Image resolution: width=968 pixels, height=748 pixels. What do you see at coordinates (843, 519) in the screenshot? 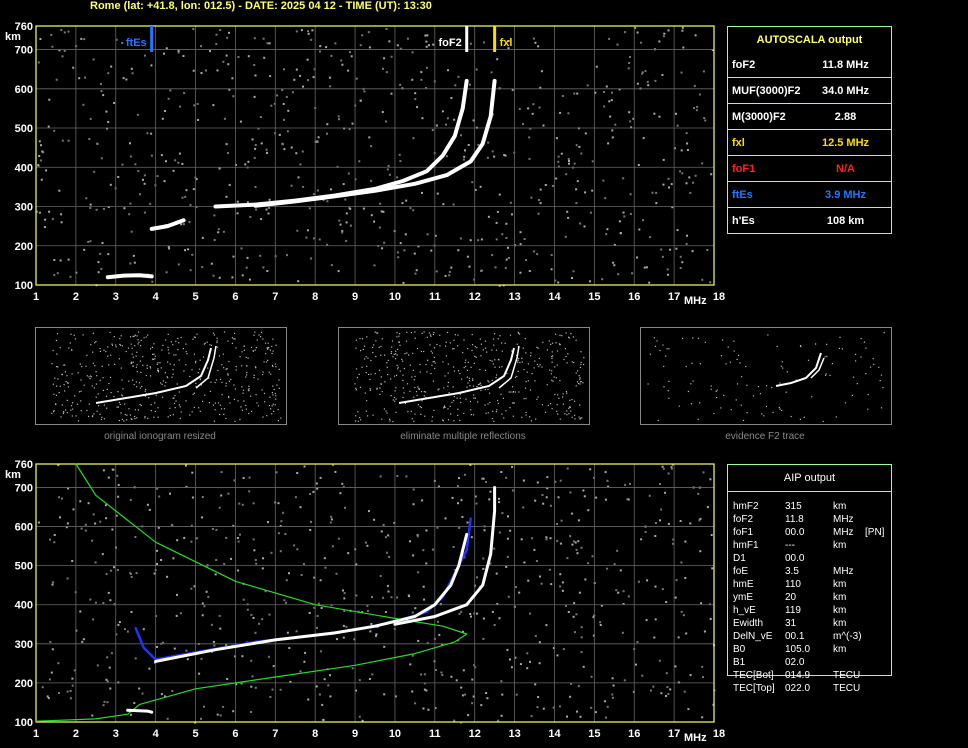
I see `aip-unit: MHz` at bounding box center [843, 519].